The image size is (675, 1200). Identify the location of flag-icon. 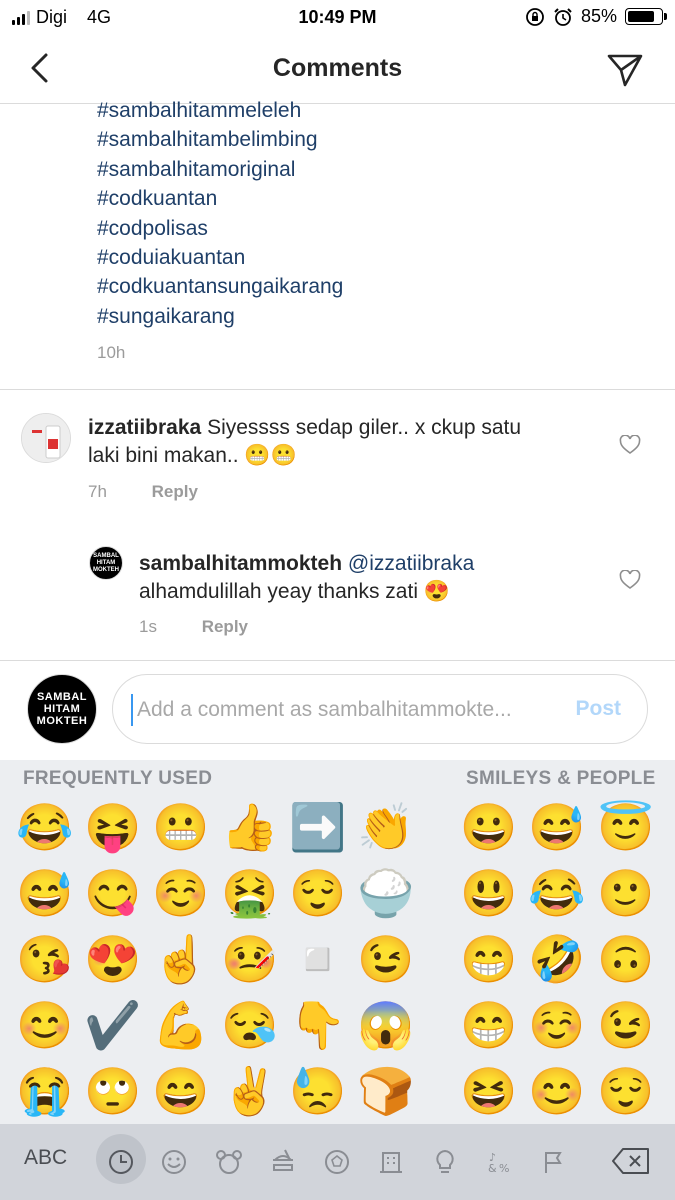
(553, 1162).